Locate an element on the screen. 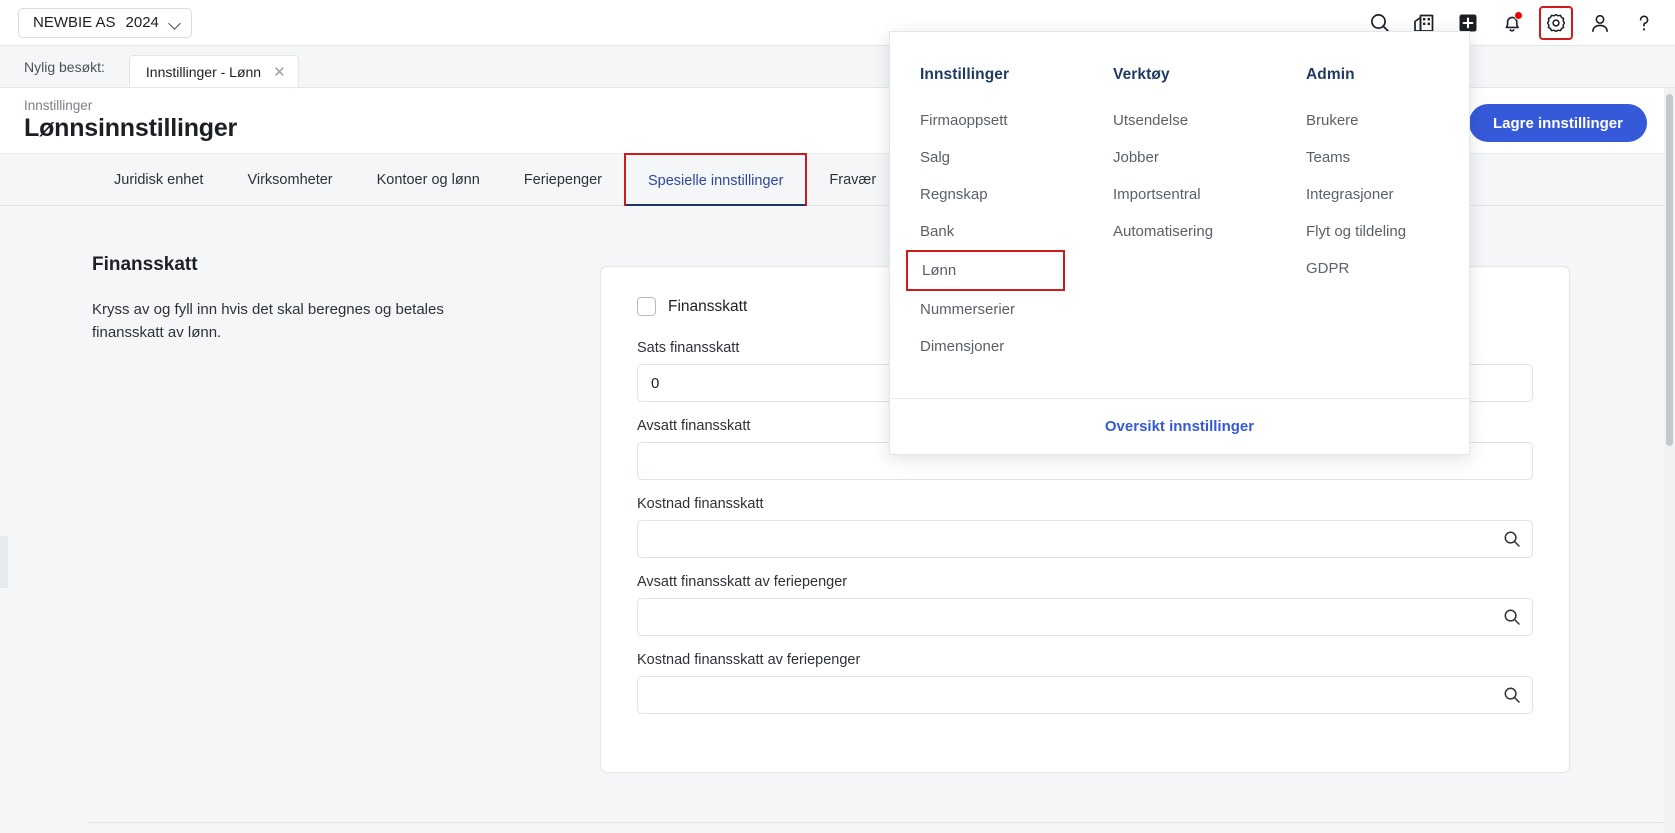 This screenshot has height=833, width=1675. tab-feriepenger: Feriepenger is located at coordinates (563, 180).